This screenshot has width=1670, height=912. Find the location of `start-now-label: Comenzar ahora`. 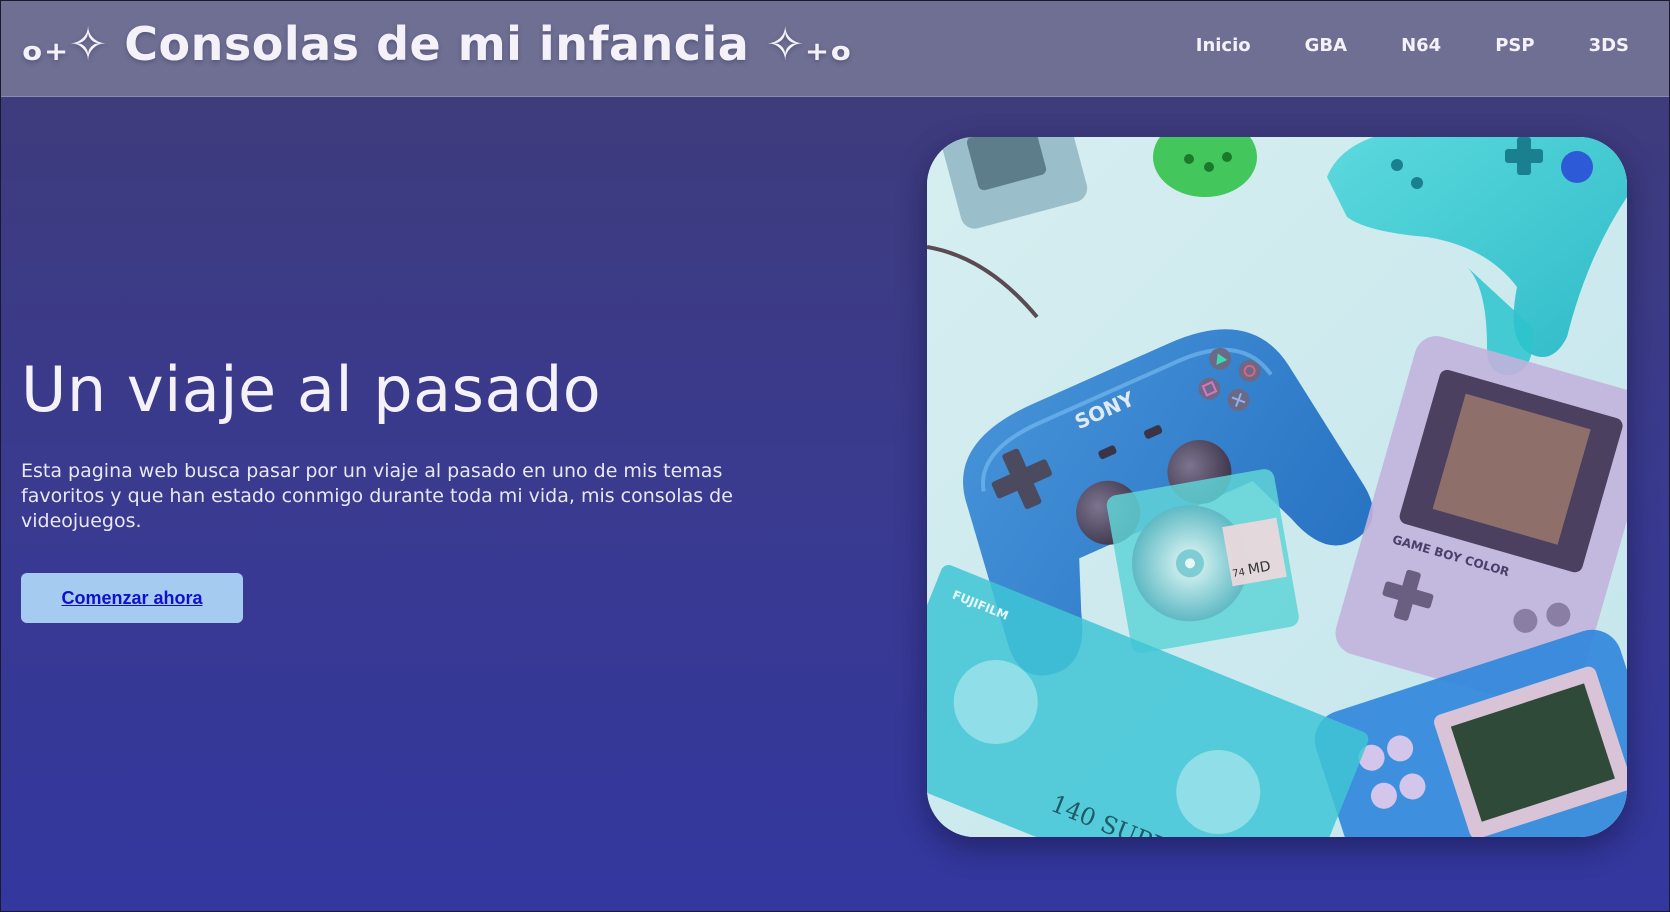

start-now-label: Comenzar ahora is located at coordinates (131, 598).